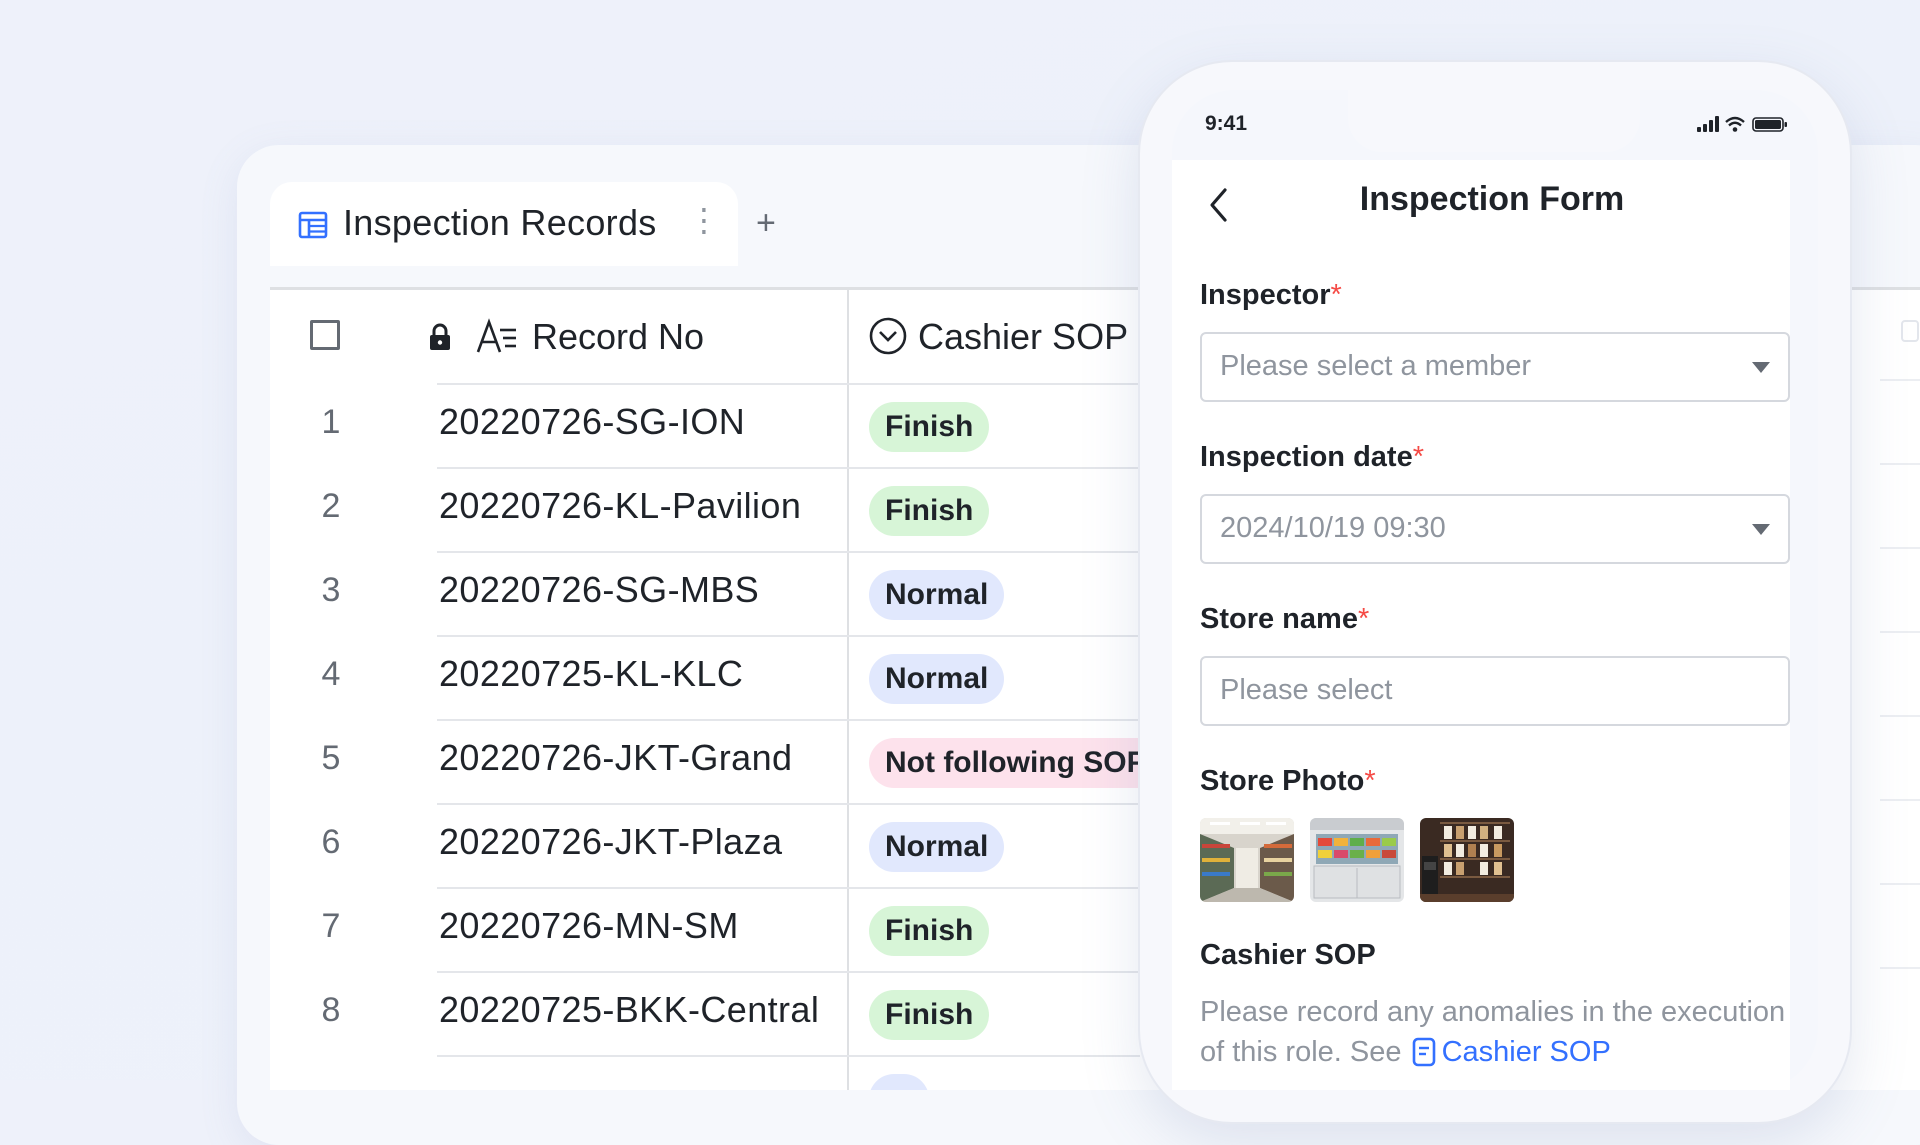  Describe the element at coordinates (629, 1010) in the screenshot. I see `record-no-cell: 20220725-BKK-Central` at that location.